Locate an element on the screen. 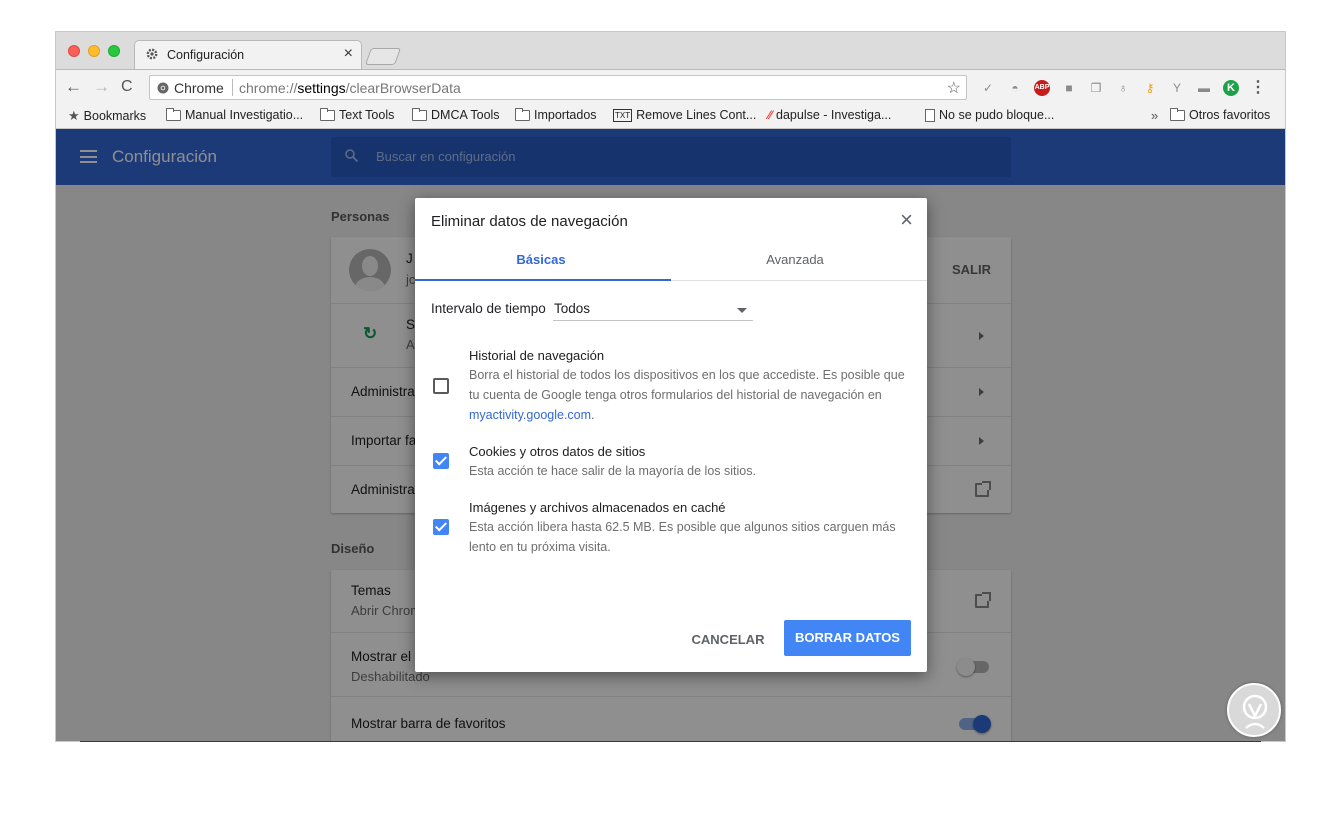 The image size is (1341, 821). page-bottom-line is located at coordinates (670, 741).